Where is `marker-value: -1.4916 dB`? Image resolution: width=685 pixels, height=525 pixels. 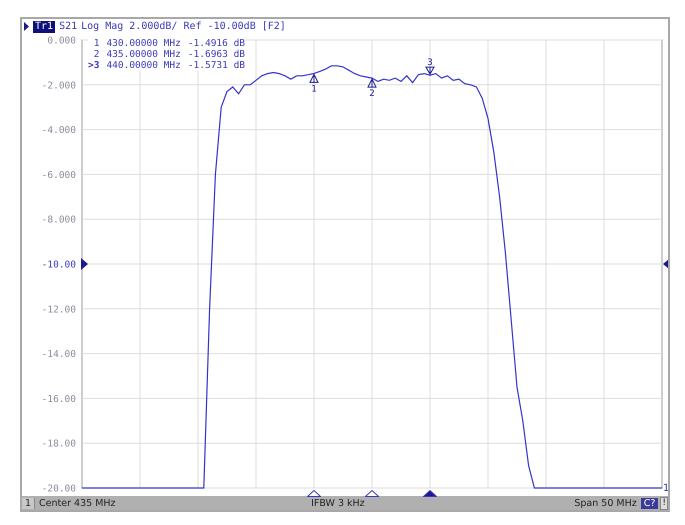
marker-value: -1.4916 dB is located at coordinates (217, 43).